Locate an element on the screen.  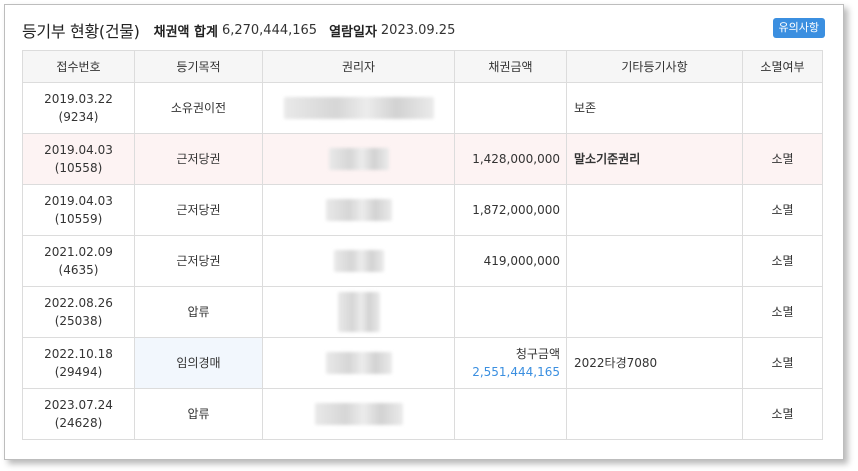
etc-cell: 말소기준권리 is located at coordinates (654, 159).